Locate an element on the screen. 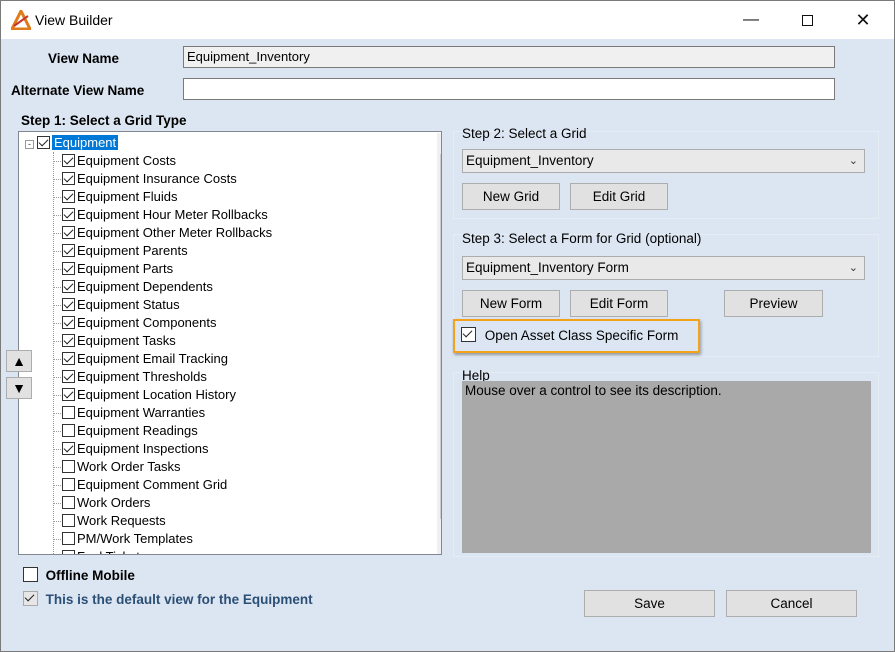 Image resolution: width=895 pixels, height=652 pixels. cancel-button: Cancel is located at coordinates (791, 603).